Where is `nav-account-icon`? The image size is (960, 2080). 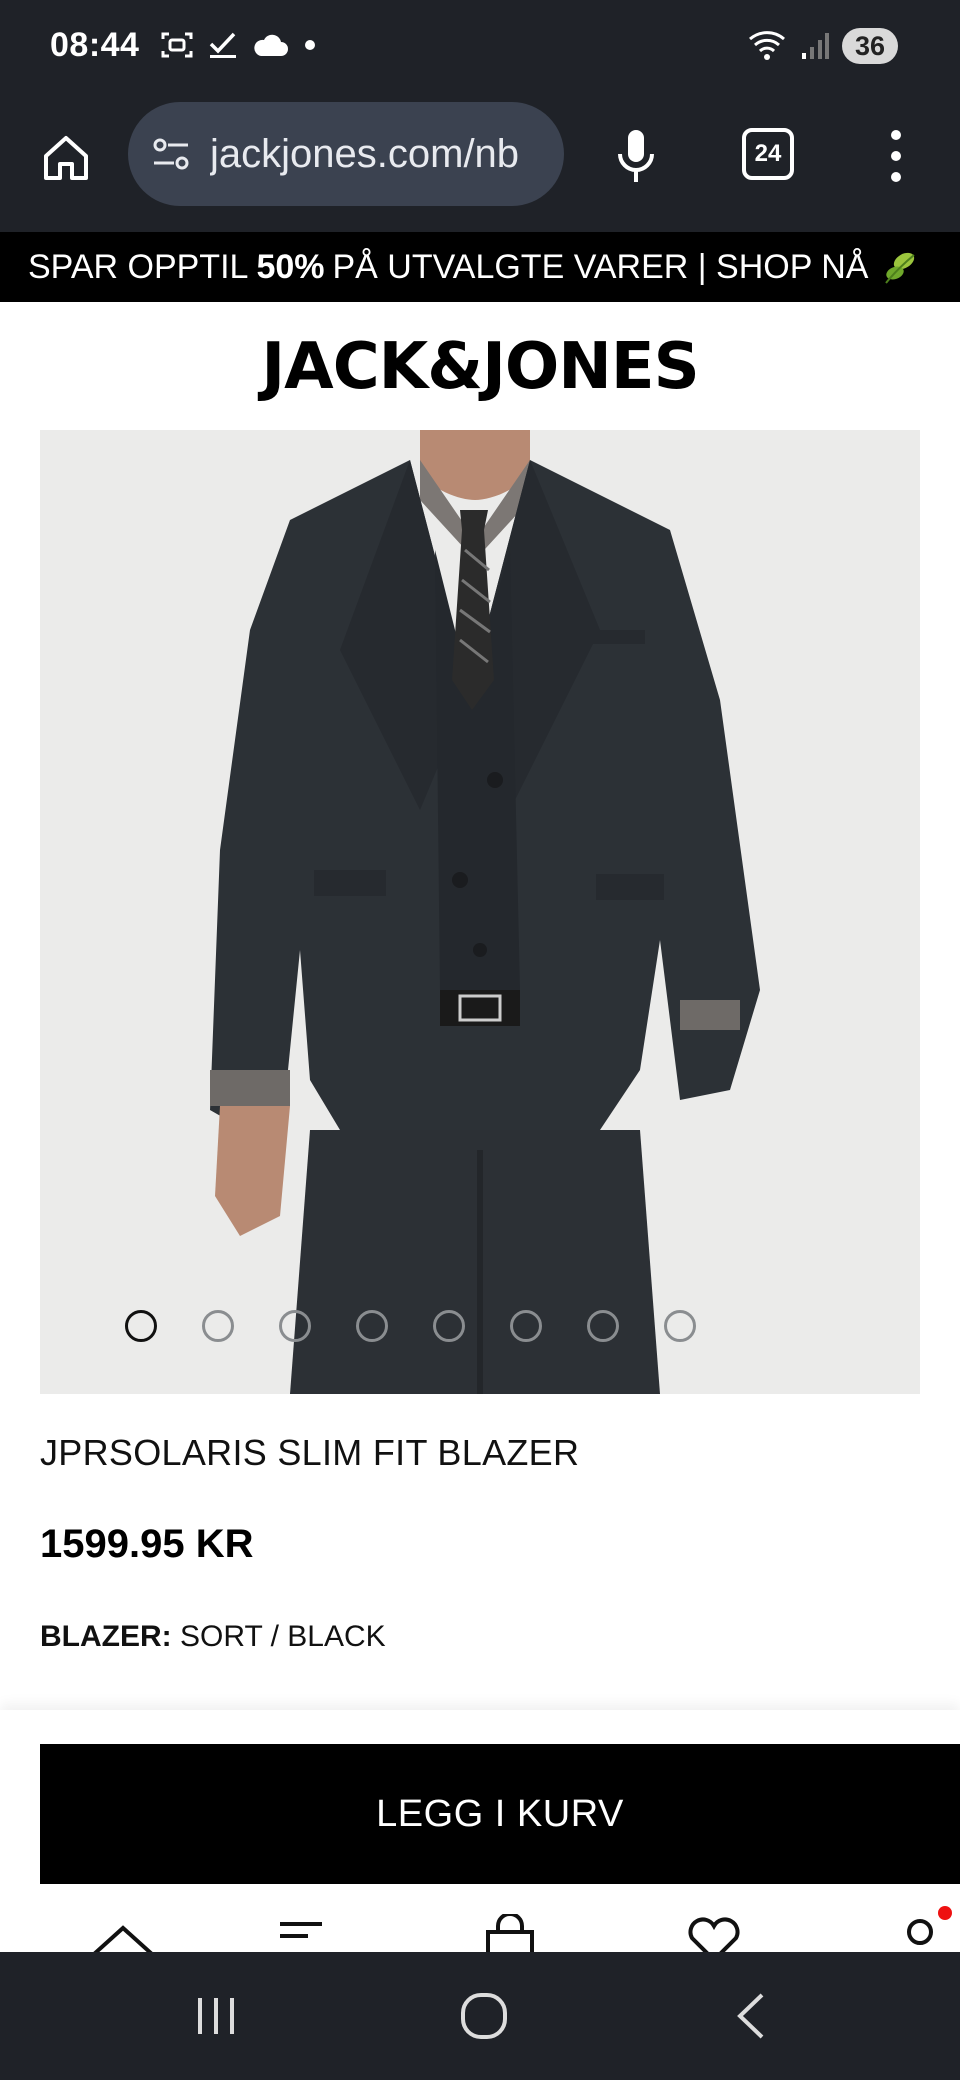 nav-account-icon is located at coordinates (920, 1933).